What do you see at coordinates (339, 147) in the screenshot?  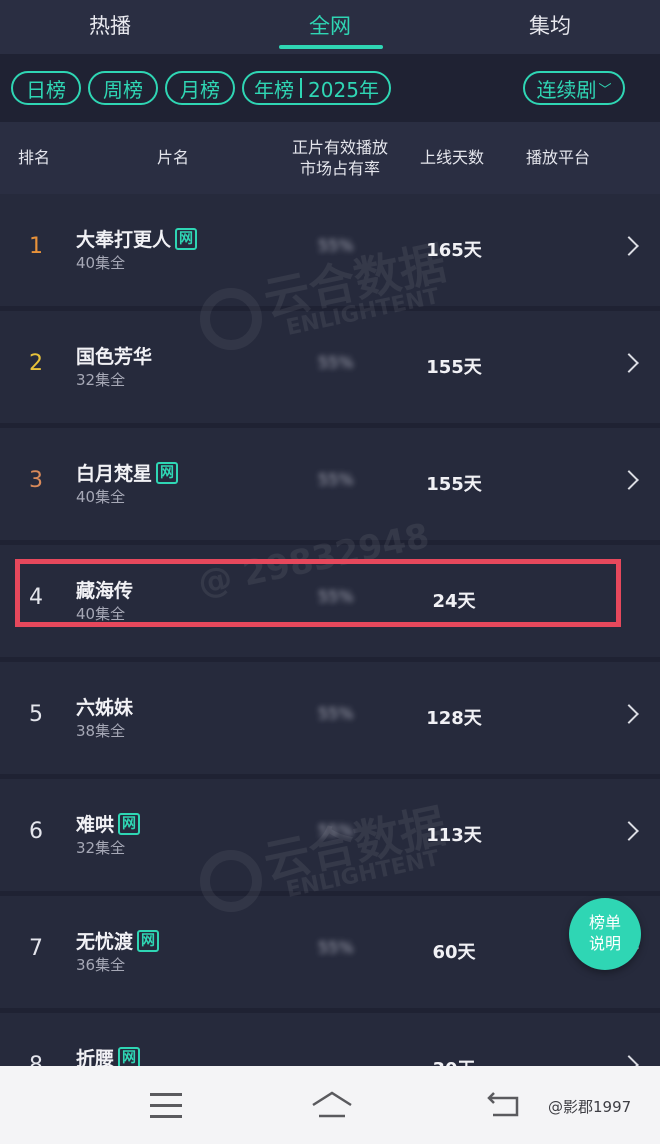 I see `header-share-line1: 正片有效播放` at bounding box center [339, 147].